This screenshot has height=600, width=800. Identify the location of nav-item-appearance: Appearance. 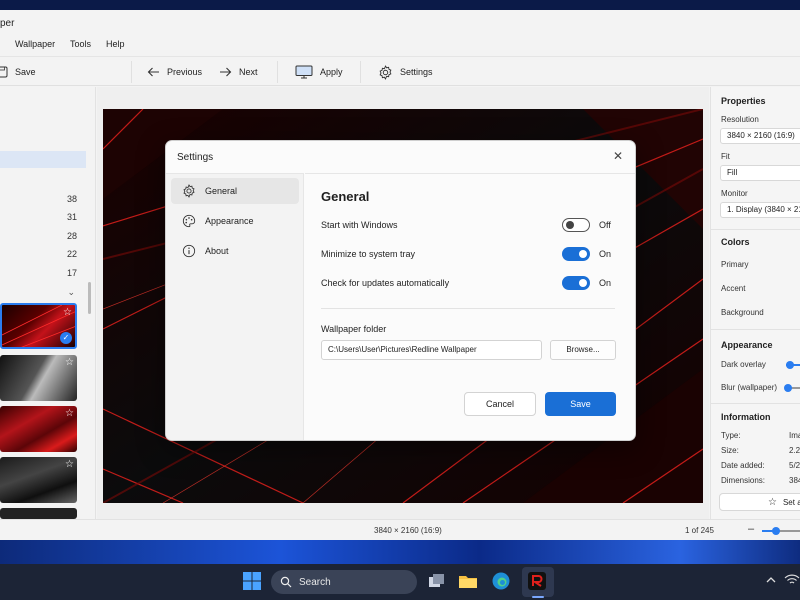
(235, 221).